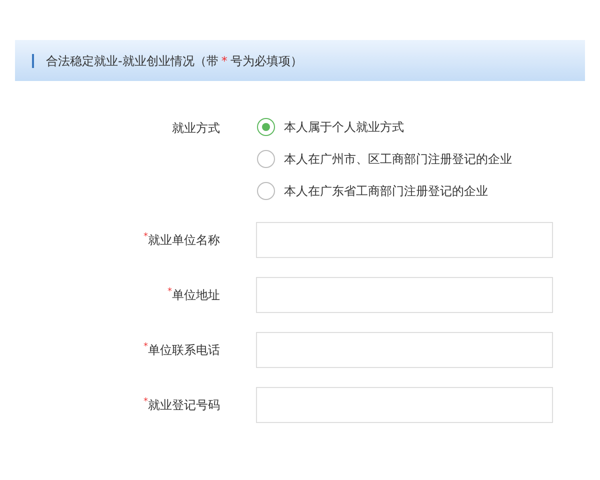  I want to click on field-label: *就业登记号码, so click(182, 405).